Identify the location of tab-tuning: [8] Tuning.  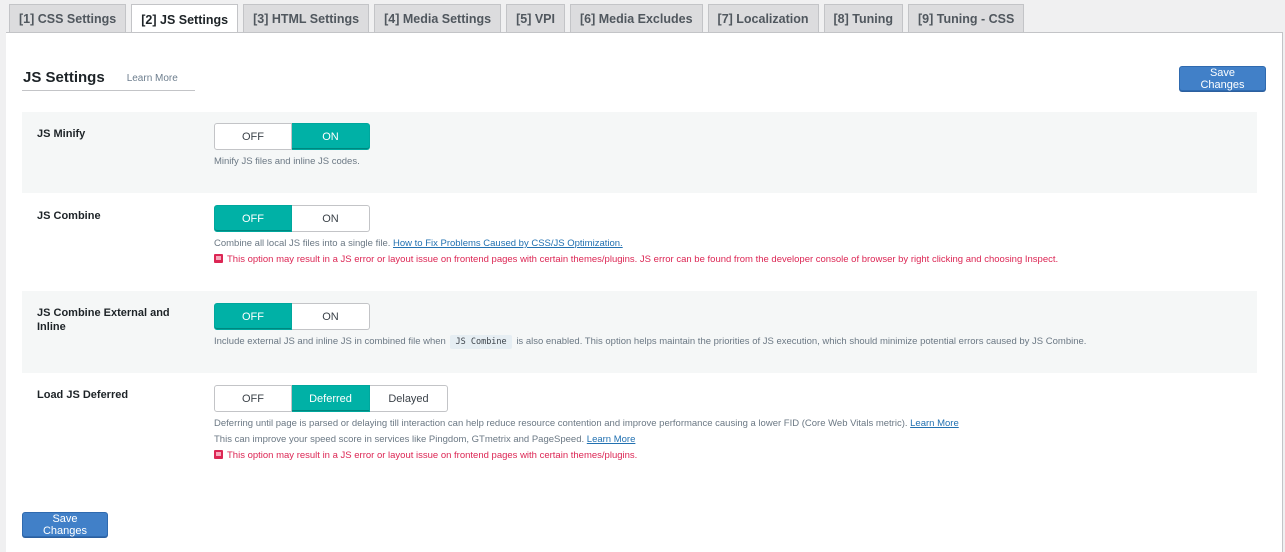
(863, 18).